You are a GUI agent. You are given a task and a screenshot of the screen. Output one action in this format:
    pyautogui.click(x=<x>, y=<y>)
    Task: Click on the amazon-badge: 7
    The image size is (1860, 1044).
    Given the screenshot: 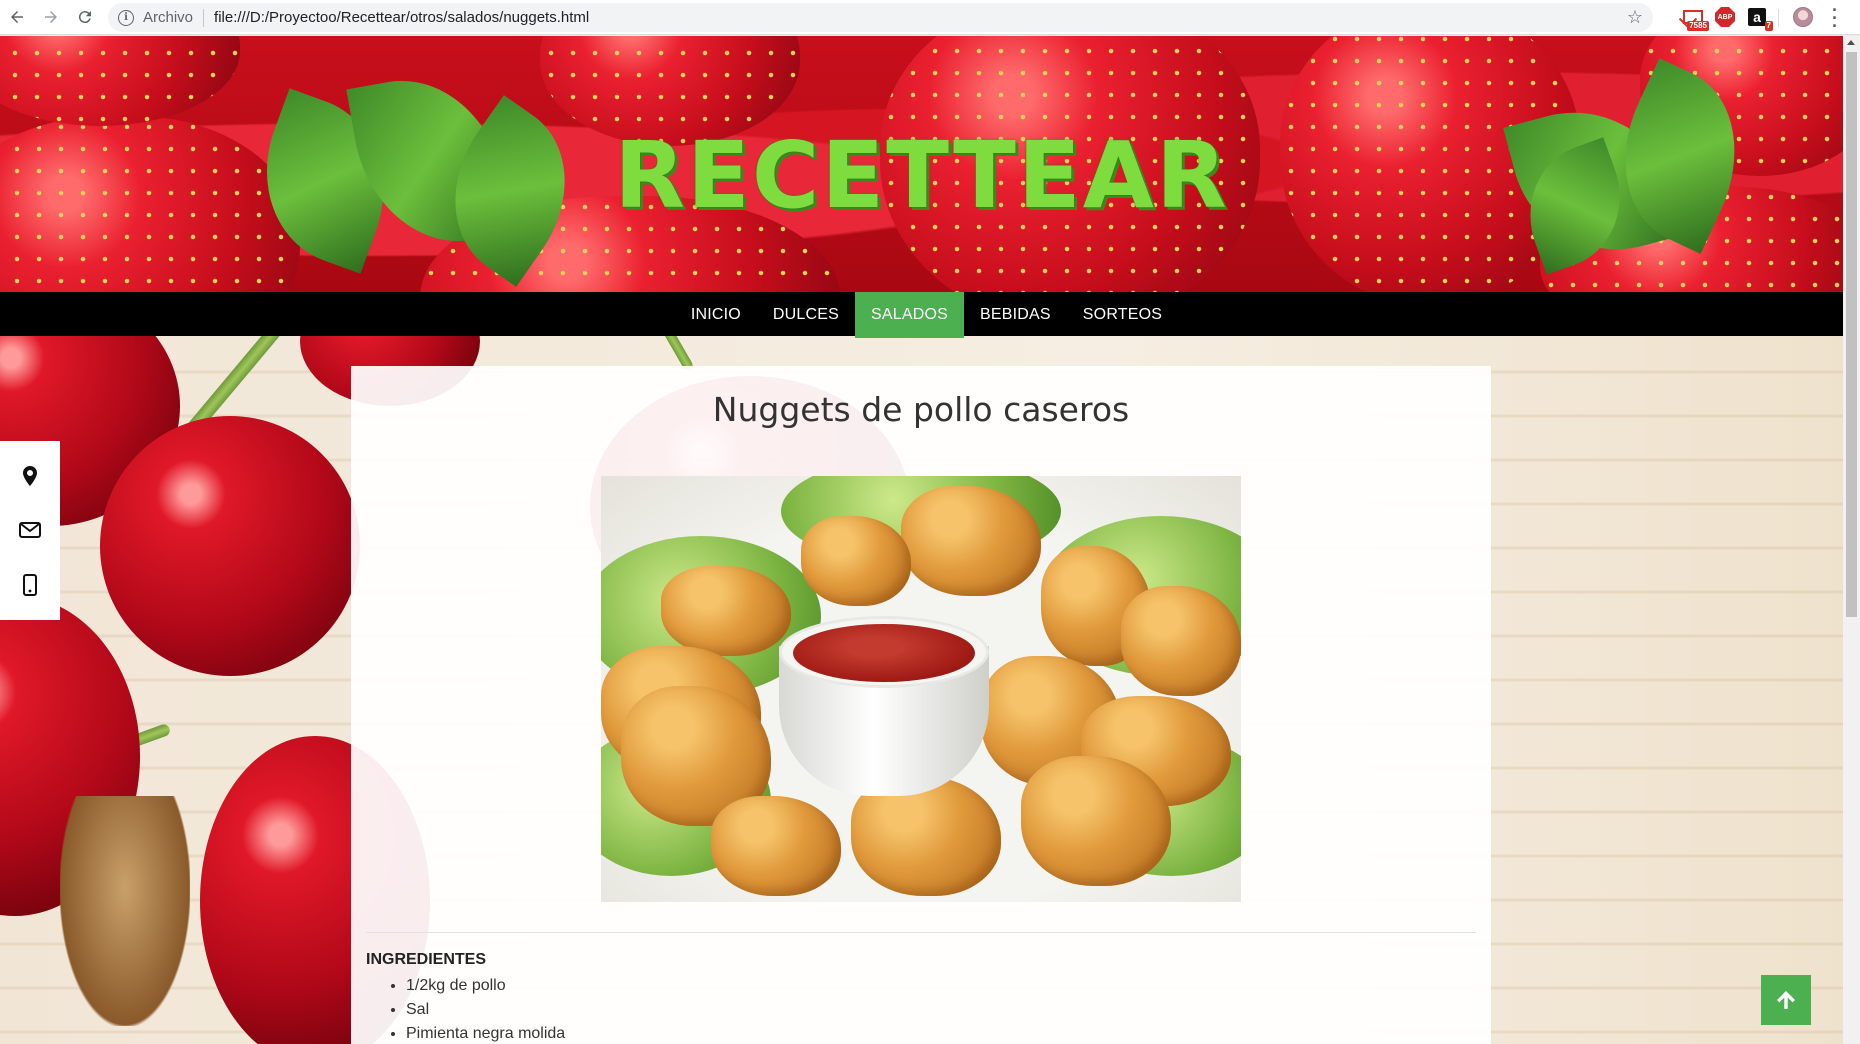 What is the action you would take?
    pyautogui.click(x=1768, y=26)
    